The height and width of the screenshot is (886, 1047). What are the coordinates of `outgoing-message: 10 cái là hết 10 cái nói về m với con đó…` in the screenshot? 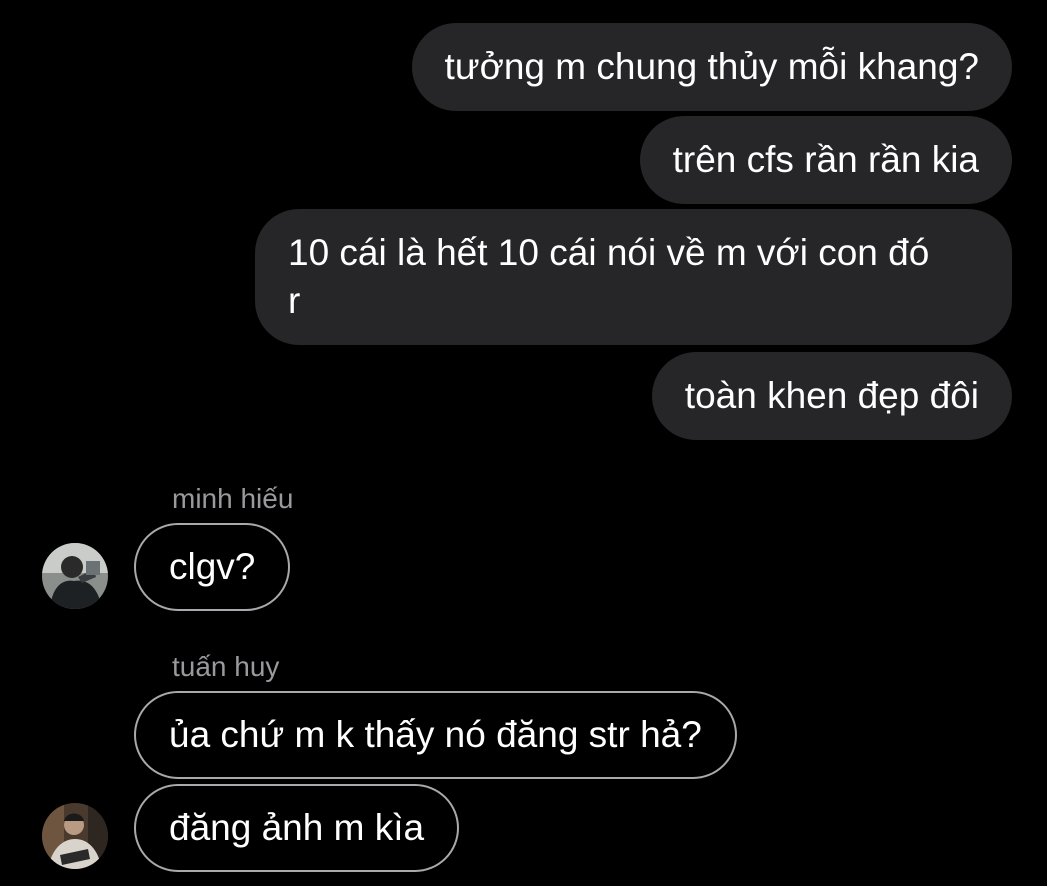 It's located at (633, 277).